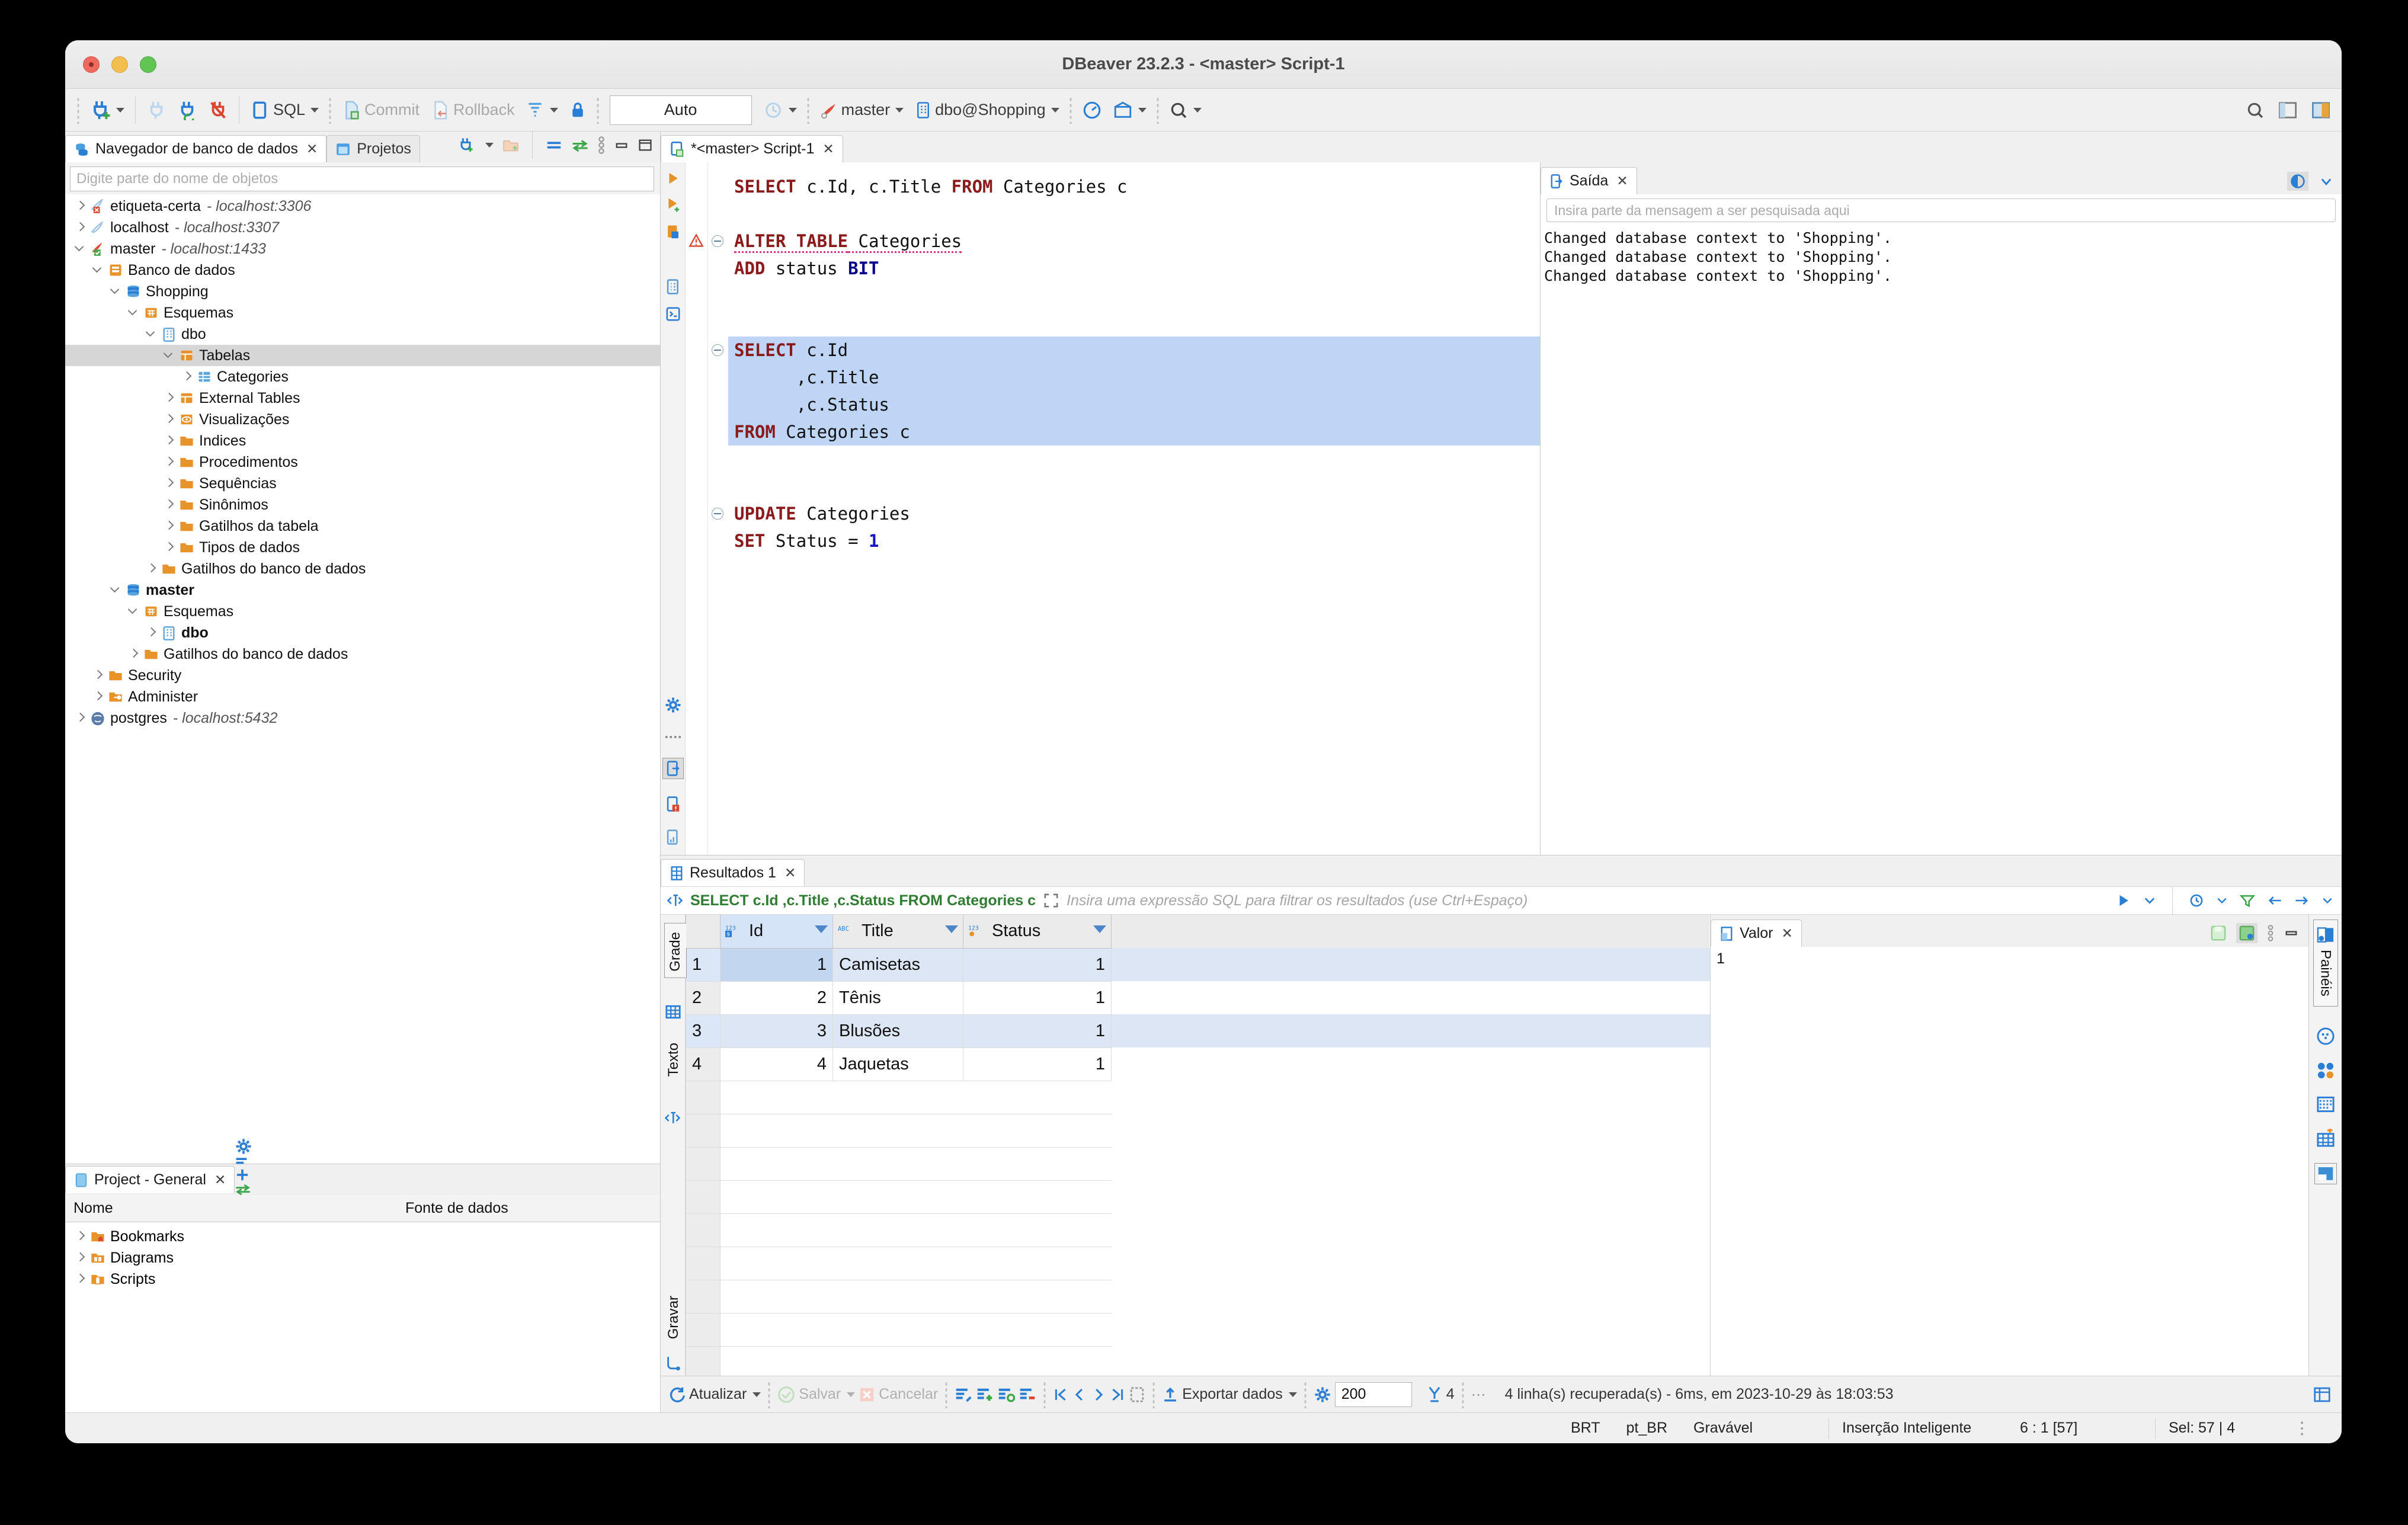 The height and width of the screenshot is (1525, 2408). Describe the element at coordinates (1589, 180) in the screenshot. I see `tab-output: Saída ✕` at that location.